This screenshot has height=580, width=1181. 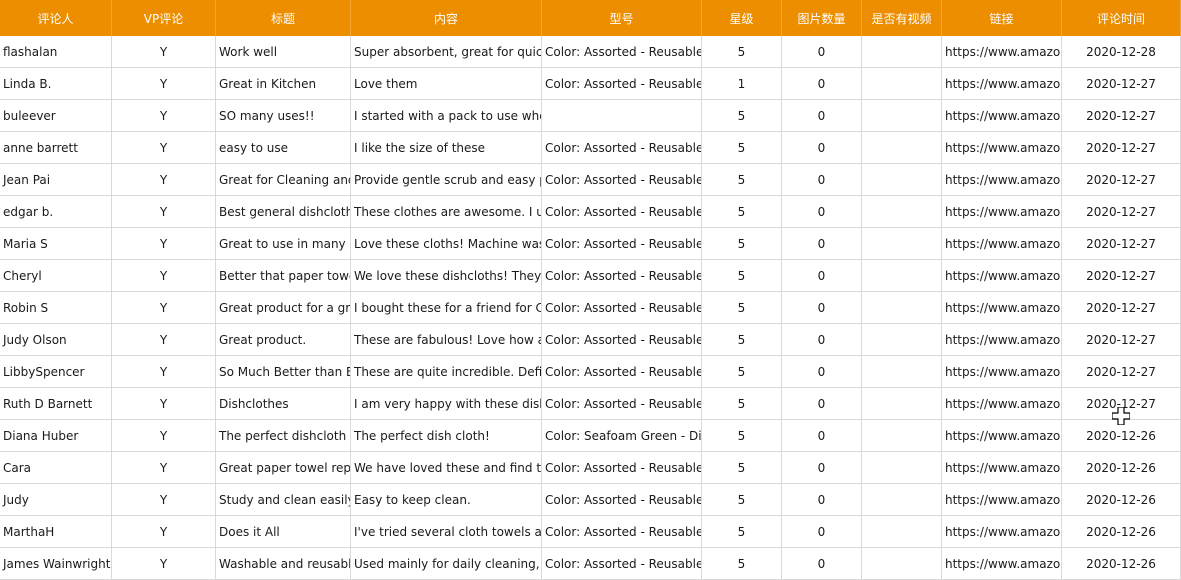 What do you see at coordinates (446, 564) in the screenshot?
I see `cell-content: Used mainly for daily cleaning, jus` at bounding box center [446, 564].